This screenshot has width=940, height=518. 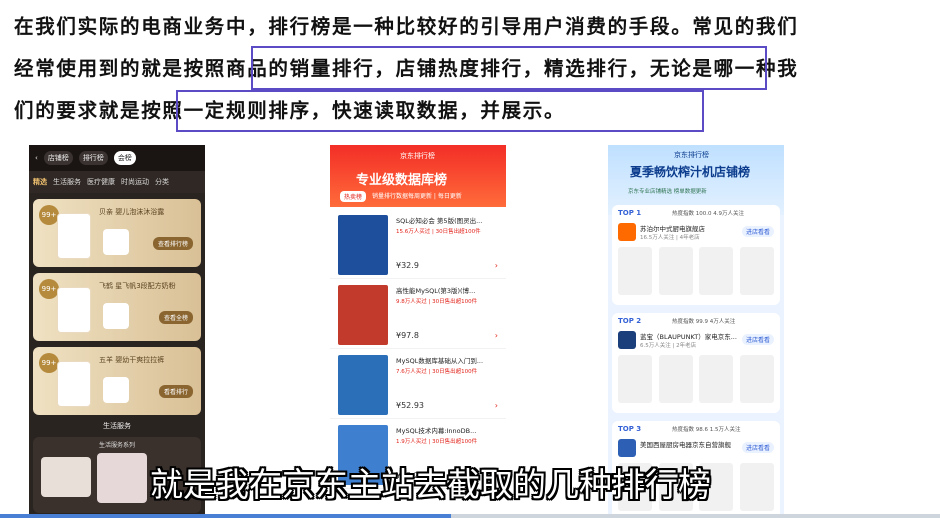 What do you see at coordinates (672, 229) in the screenshot?
I see `shop-name: 苏泊尔中式厨电旗舰店` at bounding box center [672, 229].